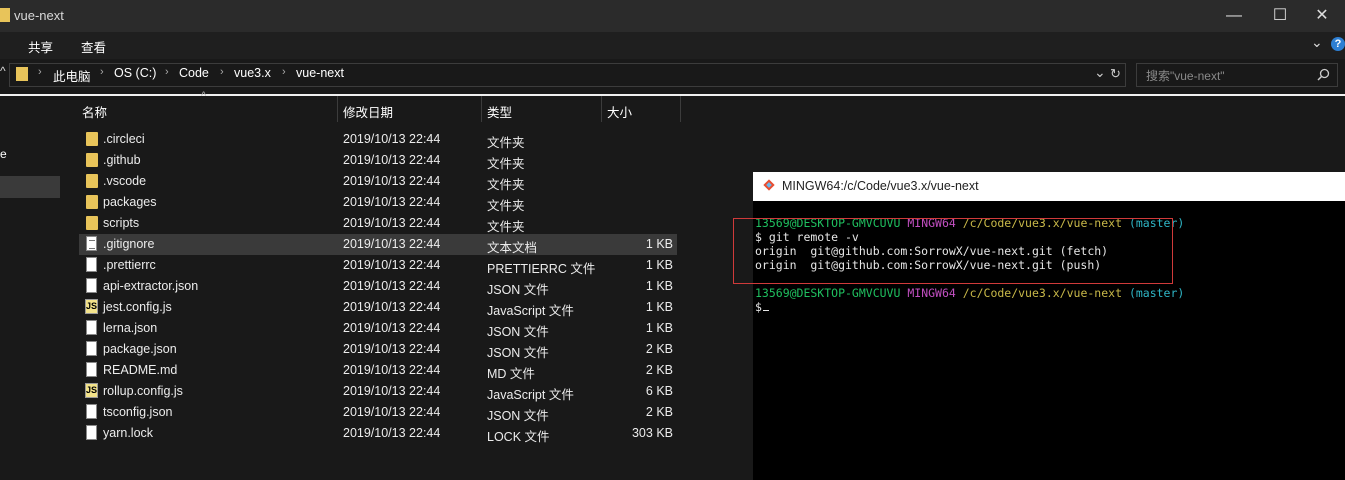 This screenshot has height=480, width=1345. What do you see at coordinates (378, 160) in the screenshot?
I see `table-row: .github 2019/10/13 22:44 文件夹` at bounding box center [378, 160].